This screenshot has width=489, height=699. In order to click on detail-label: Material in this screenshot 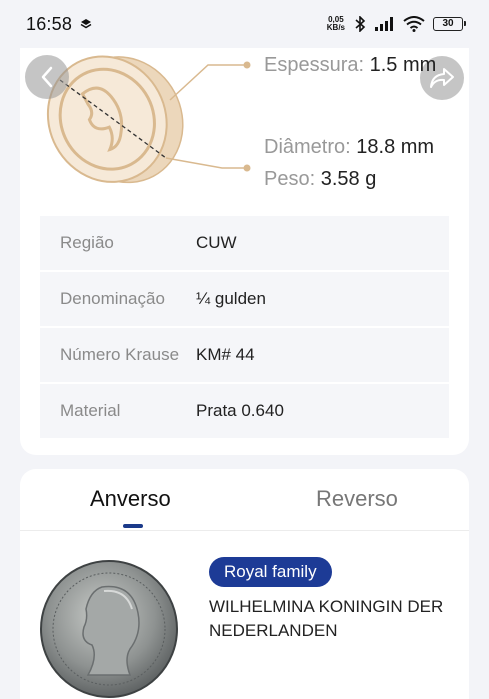, I will do `click(90, 410)`.